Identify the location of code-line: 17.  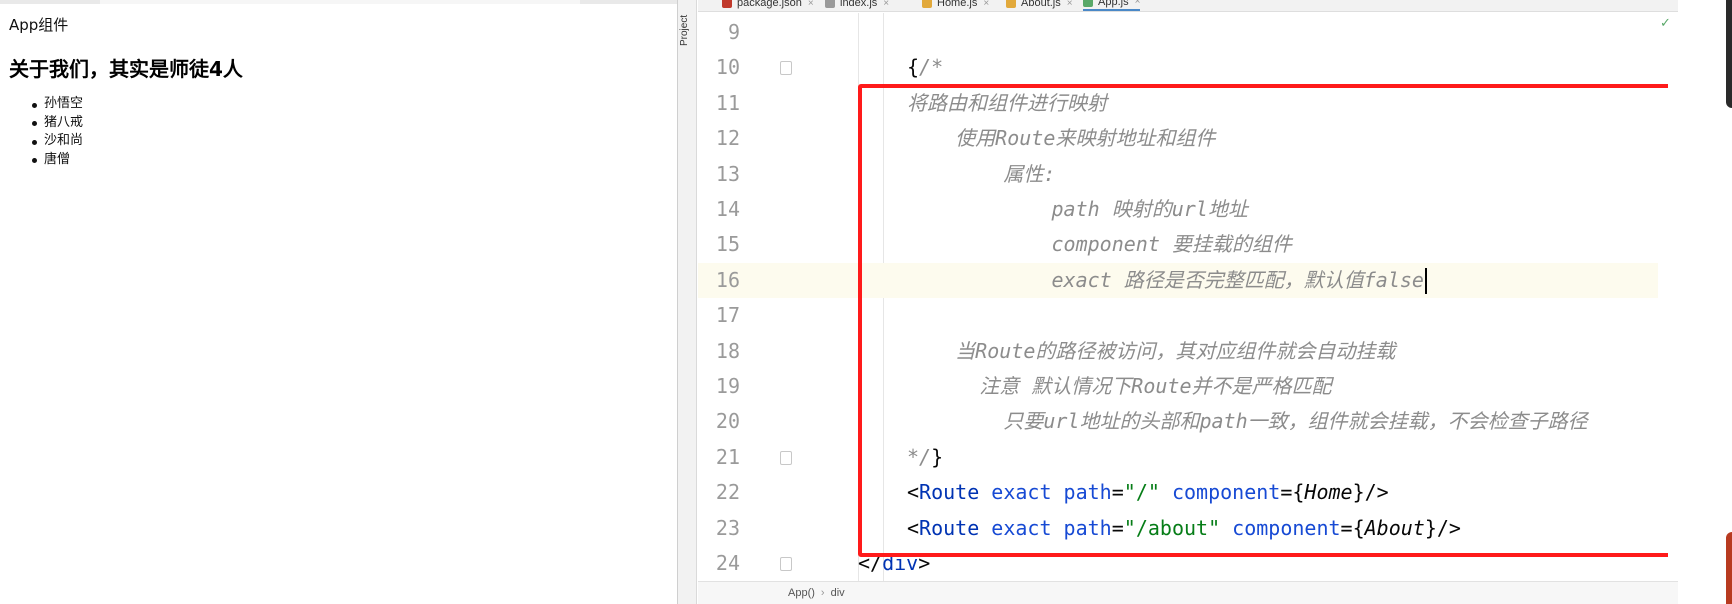
(1178, 315).